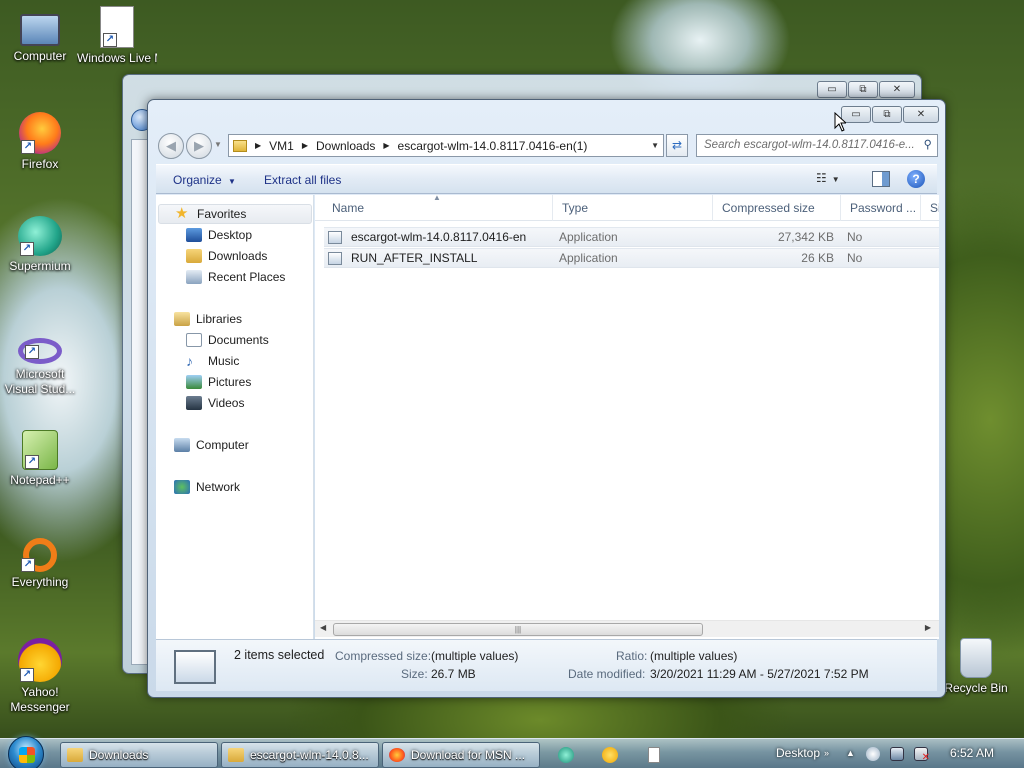 Image resolution: width=1024 pixels, height=768 pixels. I want to click on toolbar-expand-icon: », so click(826, 753).